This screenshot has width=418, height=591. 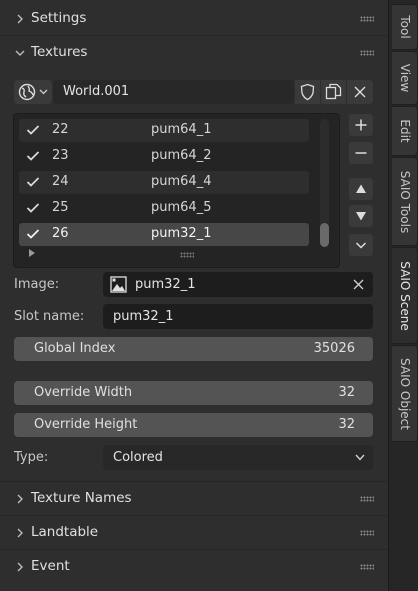 What do you see at coordinates (324, 183) in the screenshot?
I see `list-scrollbar` at bounding box center [324, 183].